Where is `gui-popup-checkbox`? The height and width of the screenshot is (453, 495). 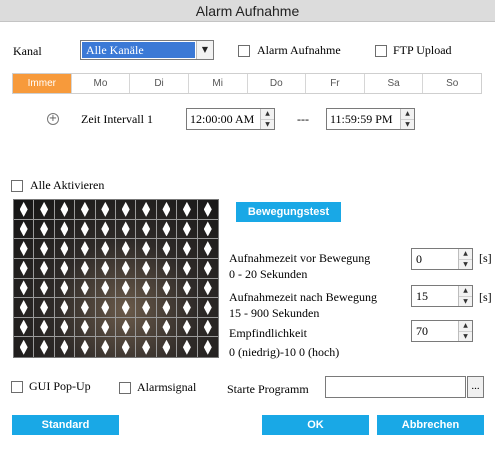 gui-popup-checkbox is located at coordinates (17, 387).